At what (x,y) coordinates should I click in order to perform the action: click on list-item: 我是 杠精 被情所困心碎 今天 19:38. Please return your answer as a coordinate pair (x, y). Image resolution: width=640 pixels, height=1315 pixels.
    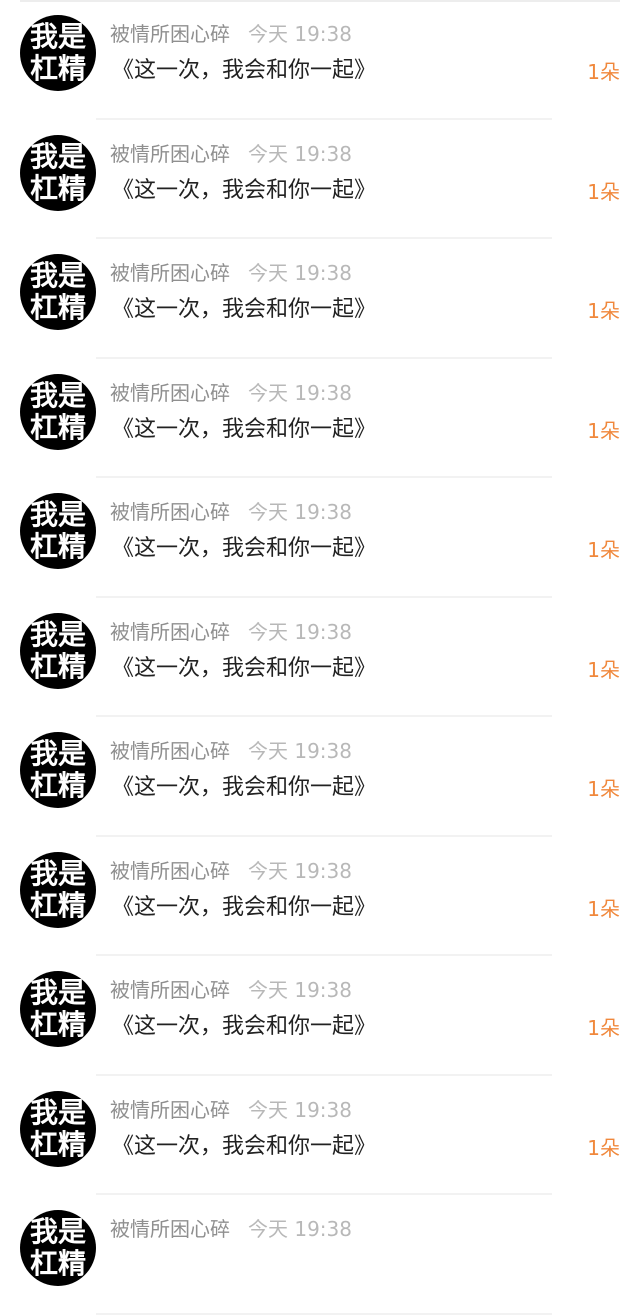
    Looking at the image, I should click on (320, 1255).